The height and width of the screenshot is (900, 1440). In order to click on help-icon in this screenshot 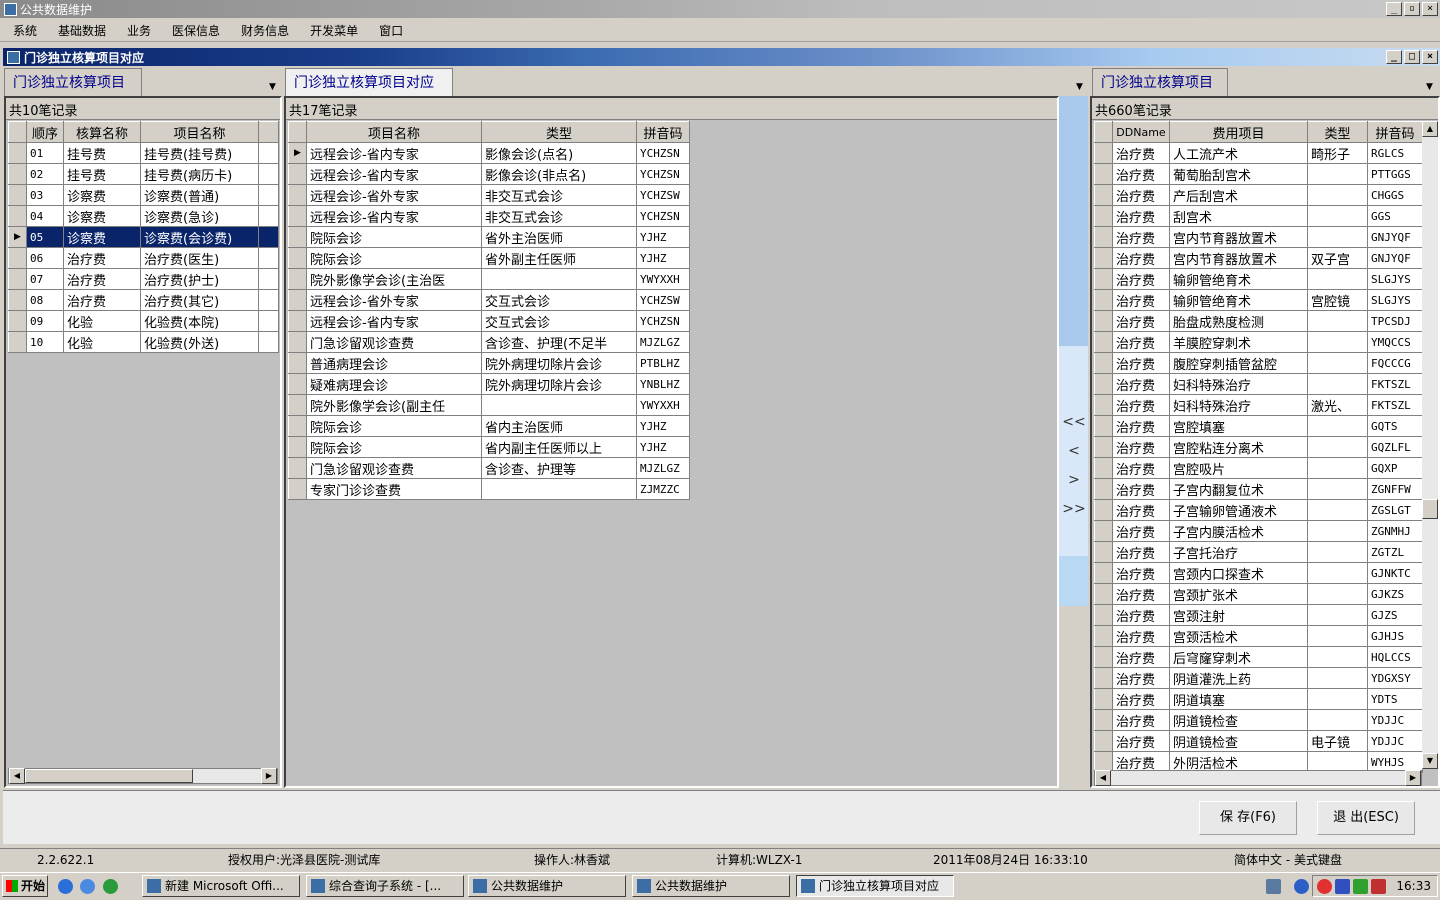, I will do `click(1301, 886)`.